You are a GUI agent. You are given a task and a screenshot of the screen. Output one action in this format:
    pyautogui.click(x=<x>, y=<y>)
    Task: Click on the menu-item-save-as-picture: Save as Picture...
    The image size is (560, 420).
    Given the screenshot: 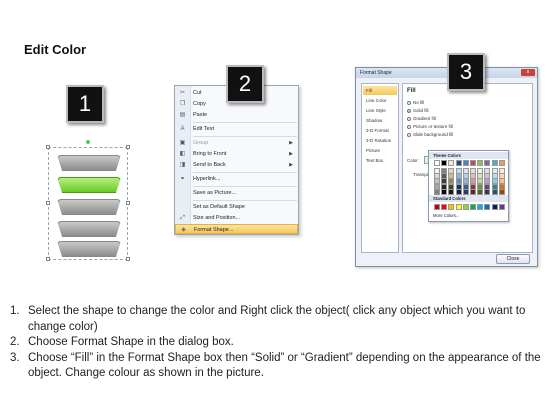 What is the action you would take?
    pyautogui.click(x=236, y=193)
    